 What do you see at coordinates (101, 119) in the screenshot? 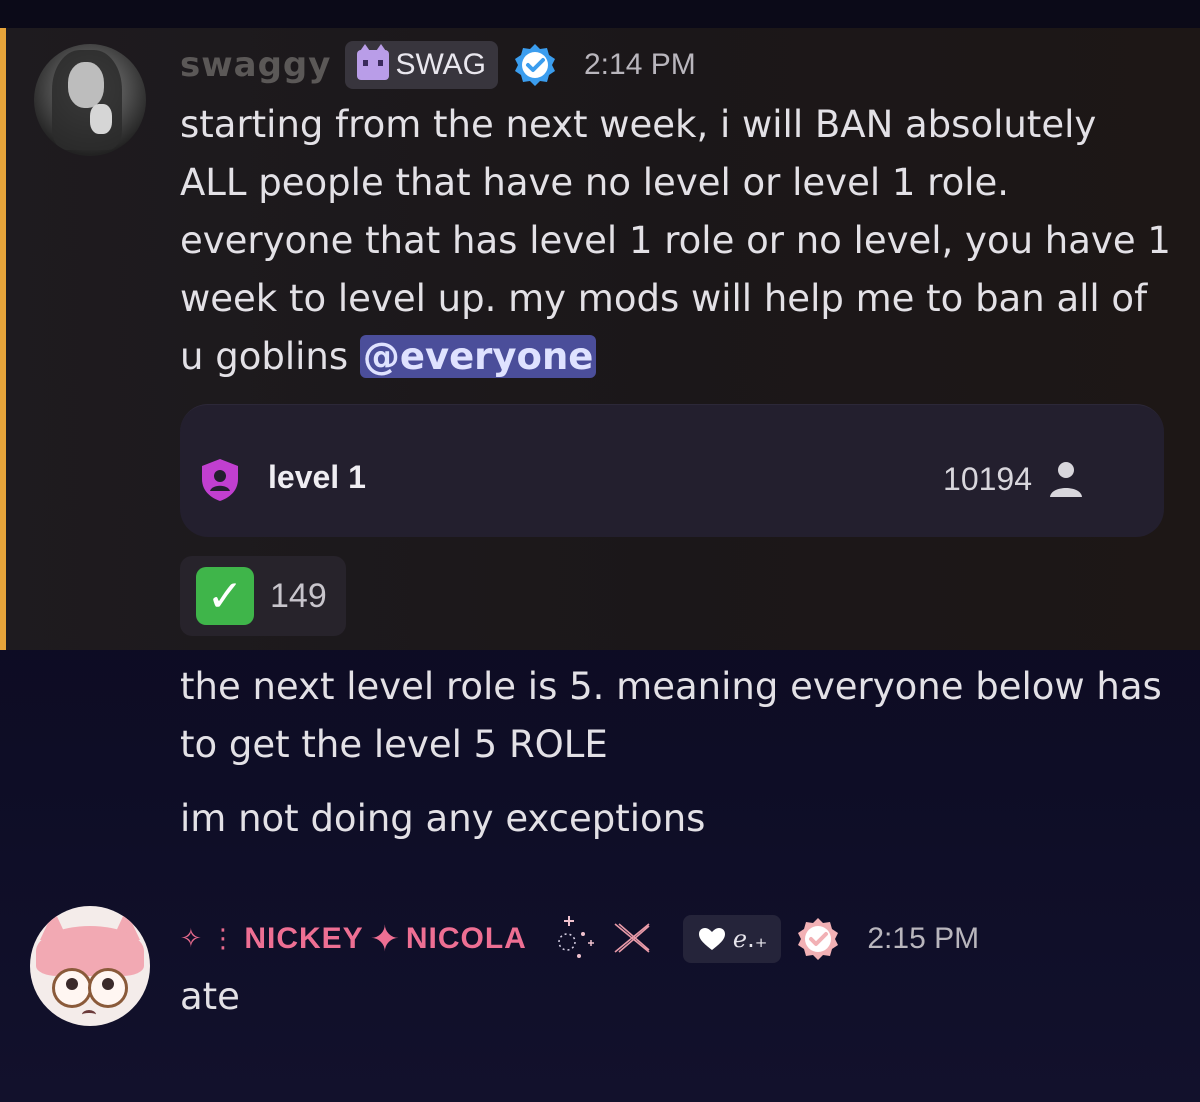
I see `avatar-hand` at bounding box center [101, 119].